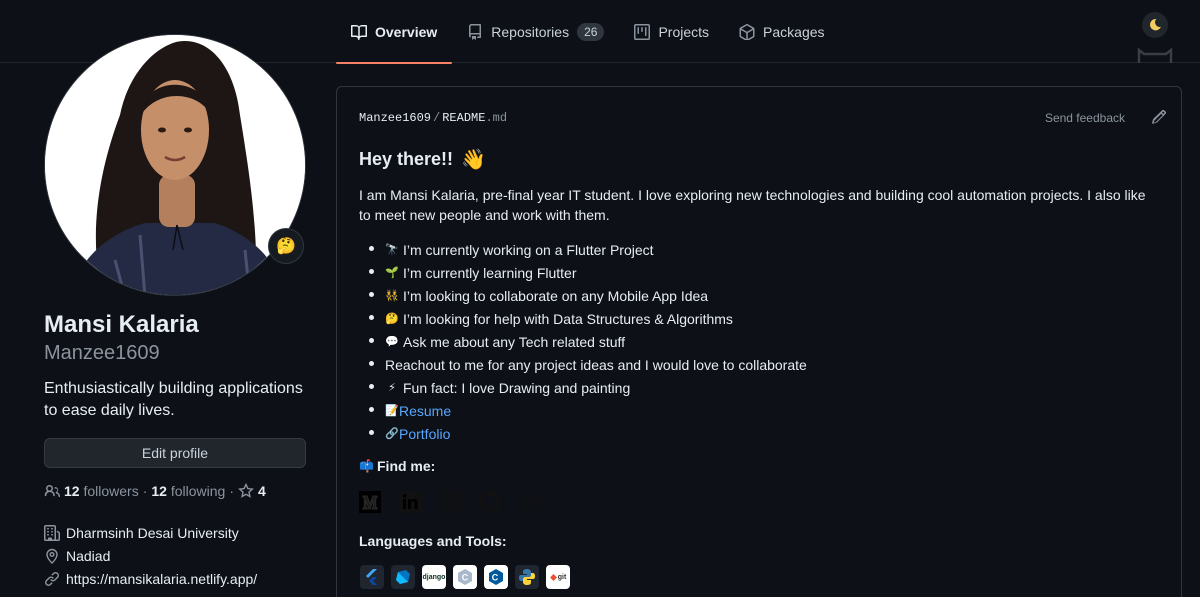 Image resolution: width=1200 pixels, height=597 pixels. Describe the element at coordinates (558, 577) in the screenshot. I see `git-icon: git` at that location.